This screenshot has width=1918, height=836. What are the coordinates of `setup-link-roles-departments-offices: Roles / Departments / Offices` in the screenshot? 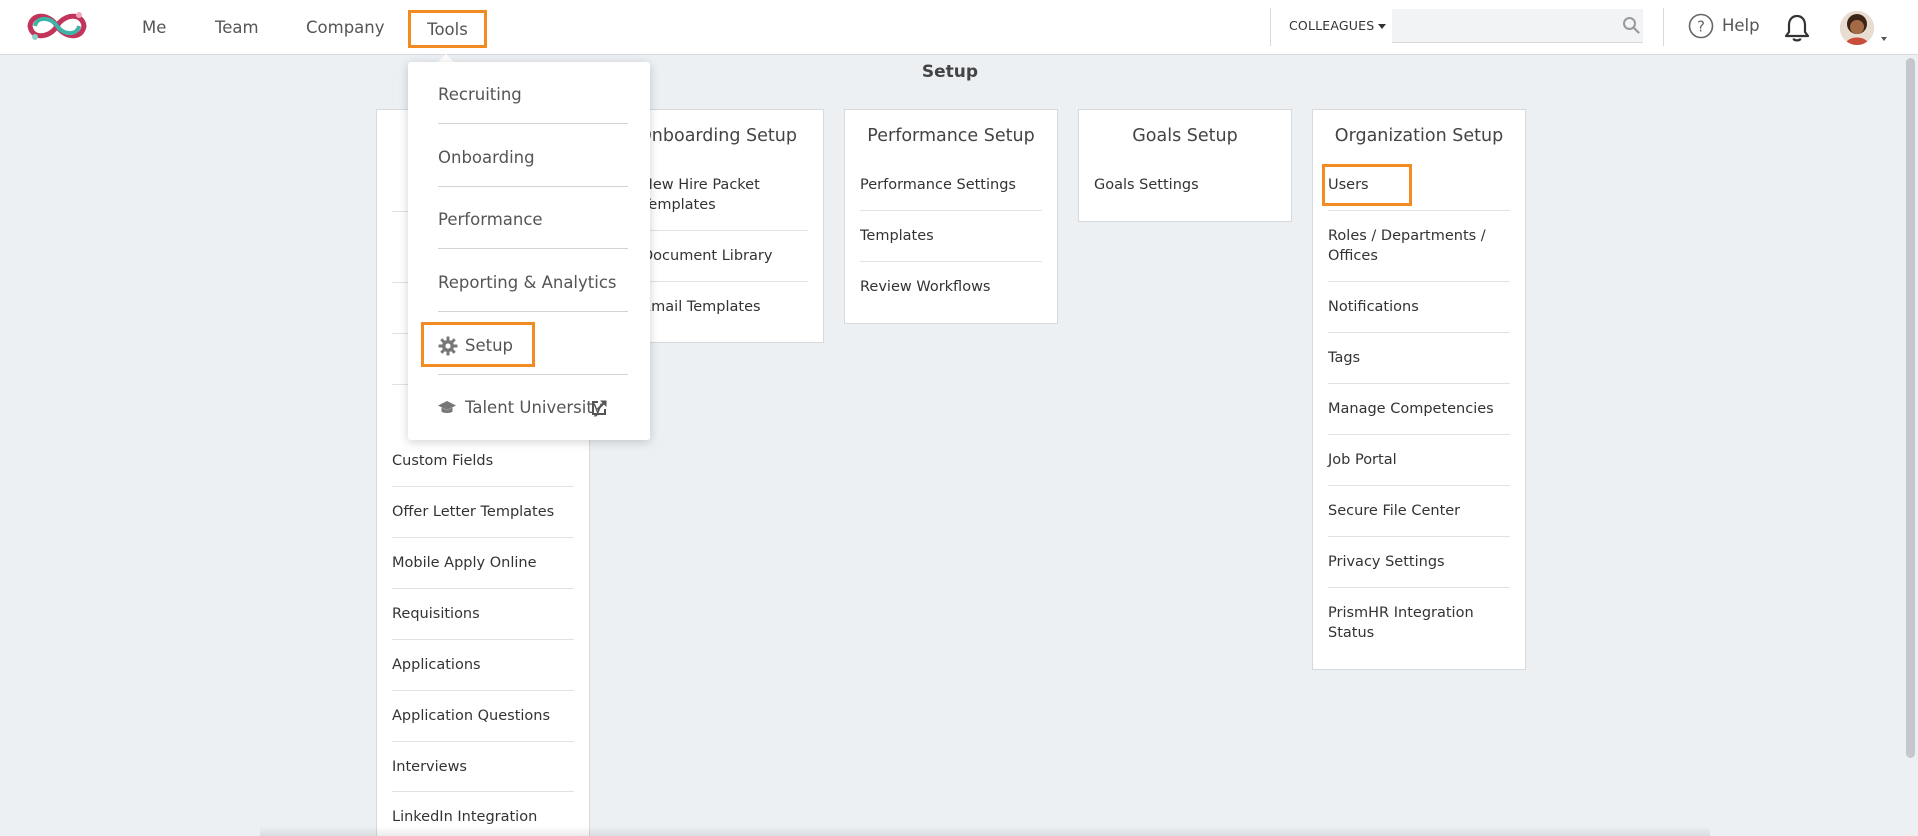 It's located at (1414, 246).